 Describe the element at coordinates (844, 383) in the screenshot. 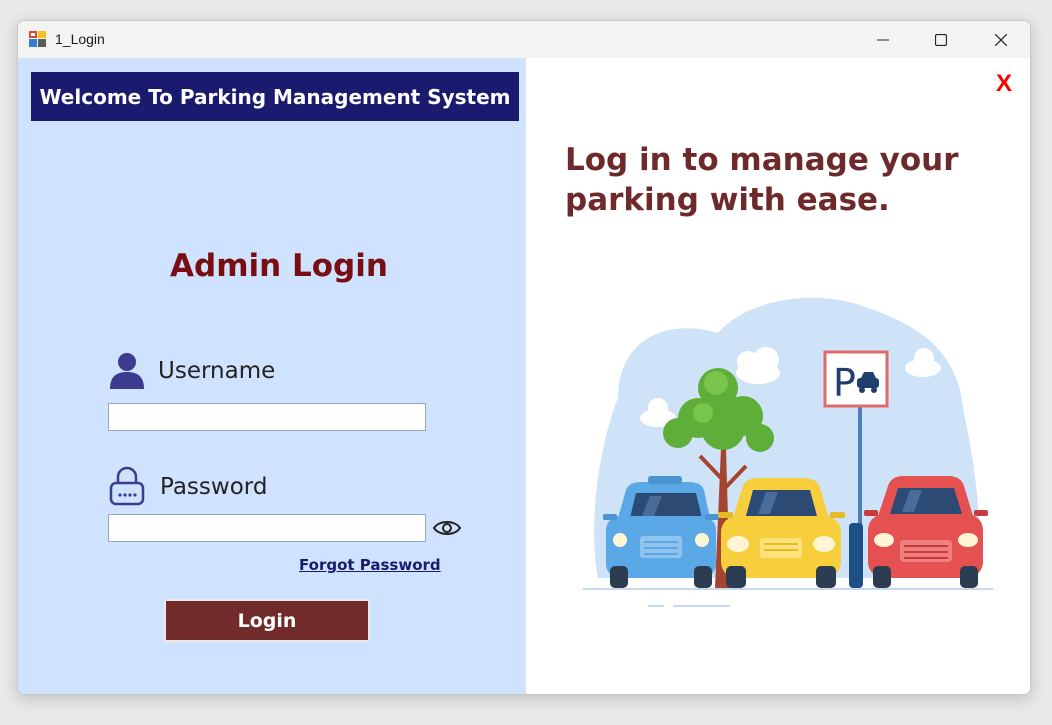

I see `sign-letter: P` at that location.